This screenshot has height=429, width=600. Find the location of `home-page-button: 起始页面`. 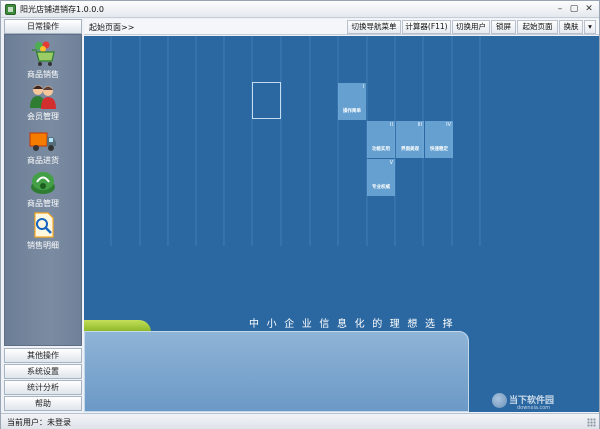

home-page-button: 起始页面 is located at coordinates (537, 27).